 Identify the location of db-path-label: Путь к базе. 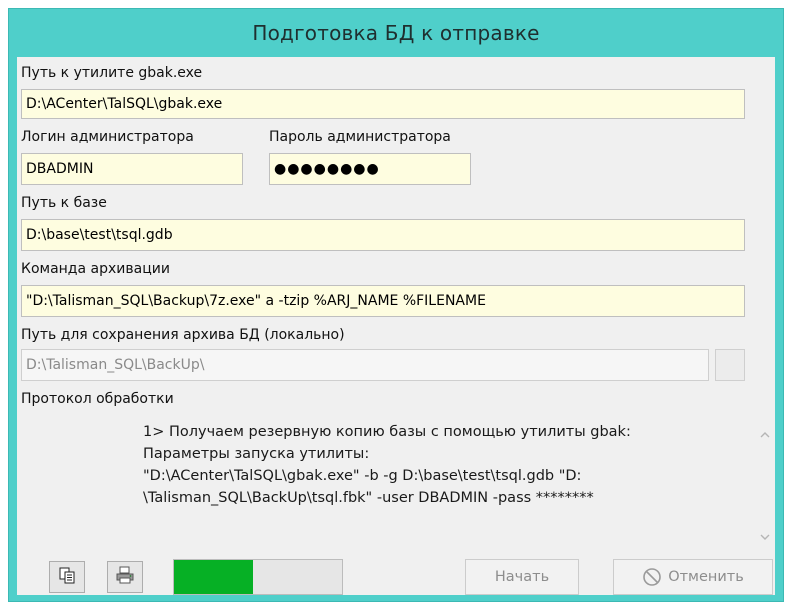
(64, 203).